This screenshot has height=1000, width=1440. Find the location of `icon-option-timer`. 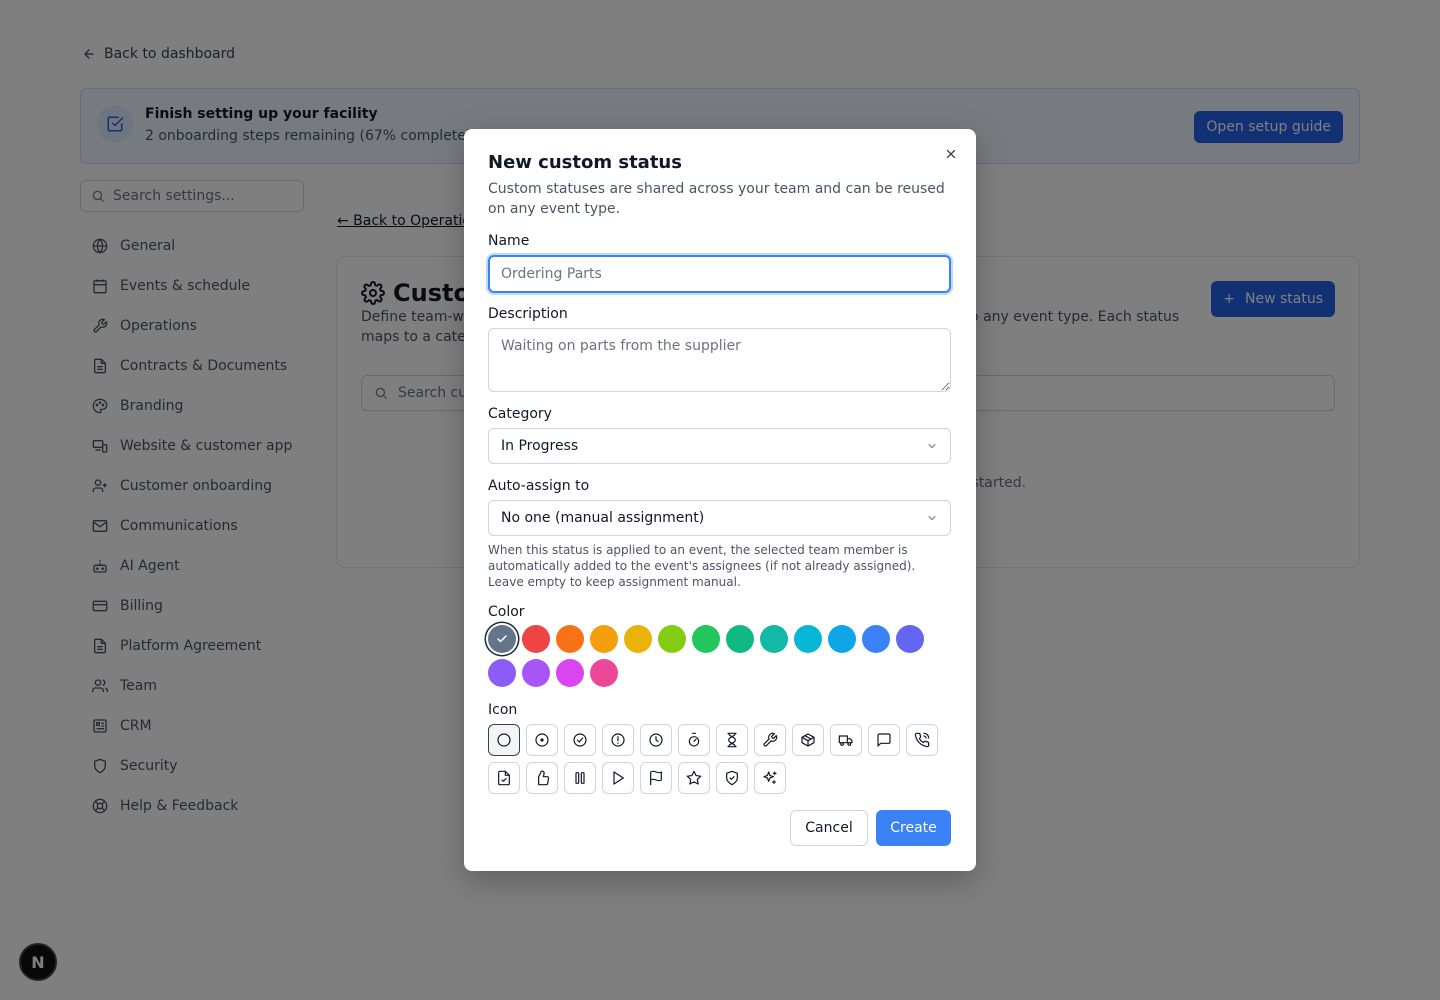

icon-option-timer is located at coordinates (694, 740).